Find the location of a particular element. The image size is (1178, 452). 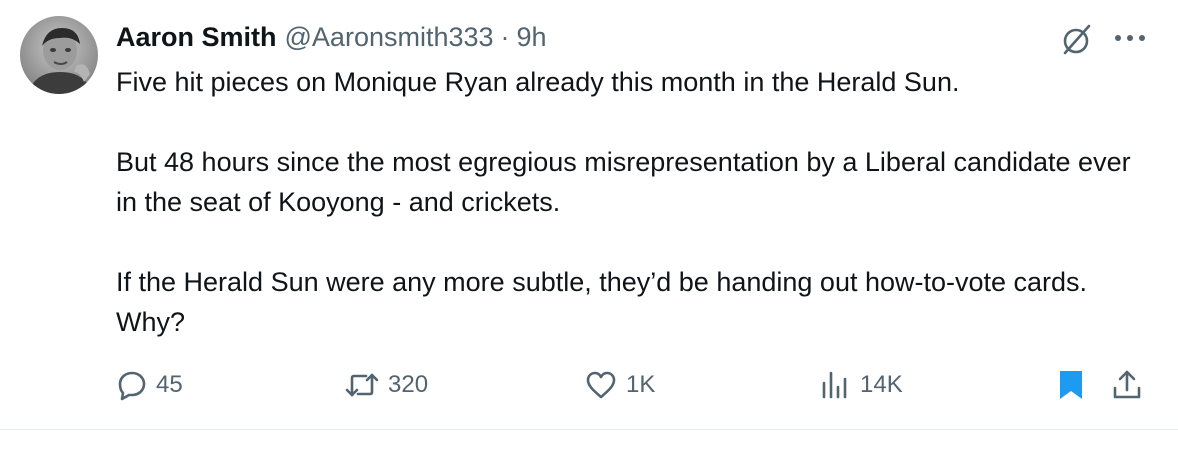

user-handle: @Aaronsmith333 is located at coordinates (389, 37).